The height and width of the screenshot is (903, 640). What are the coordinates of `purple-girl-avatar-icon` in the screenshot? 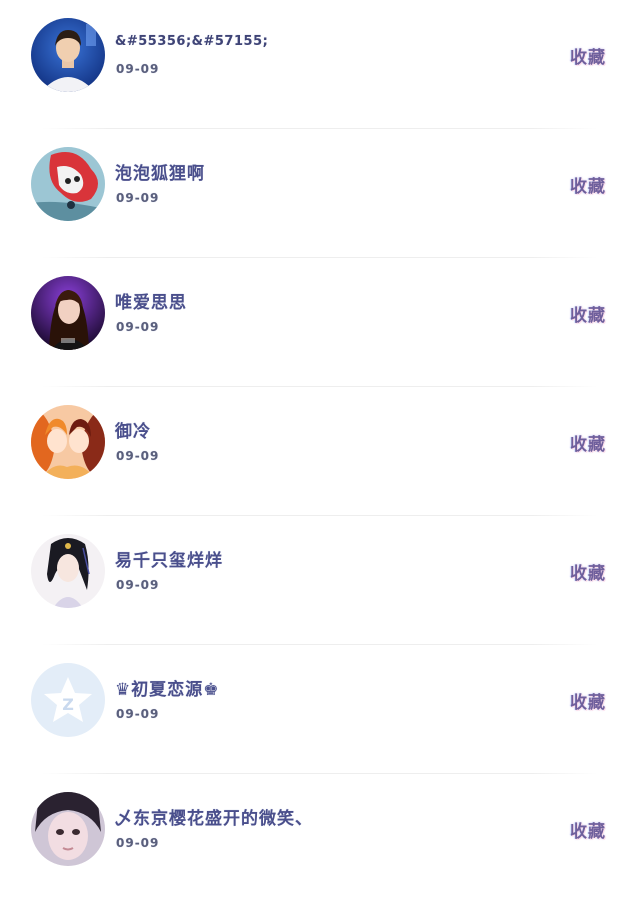 It's located at (68, 313).